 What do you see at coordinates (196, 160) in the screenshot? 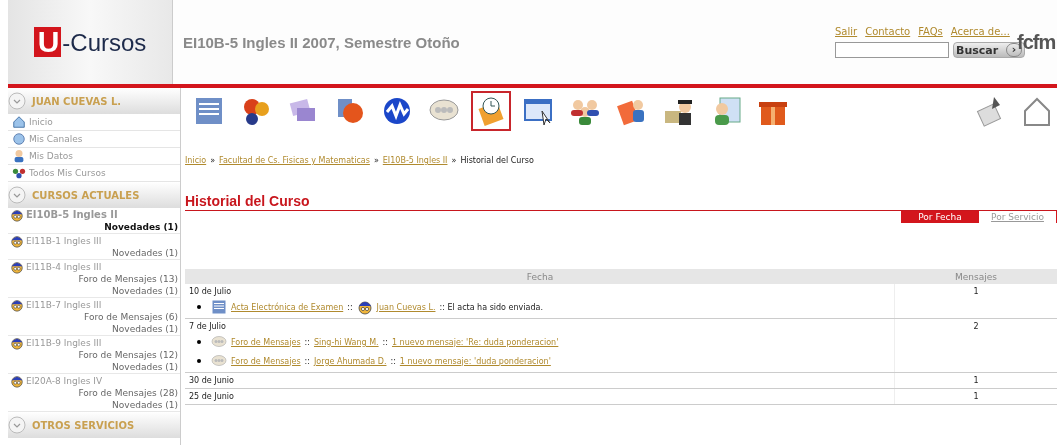
I see `breadcrumb-link: Inicio` at bounding box center [196, 160].